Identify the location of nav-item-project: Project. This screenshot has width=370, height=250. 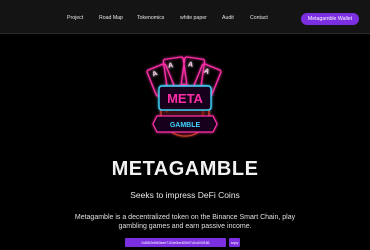
(75, 18).